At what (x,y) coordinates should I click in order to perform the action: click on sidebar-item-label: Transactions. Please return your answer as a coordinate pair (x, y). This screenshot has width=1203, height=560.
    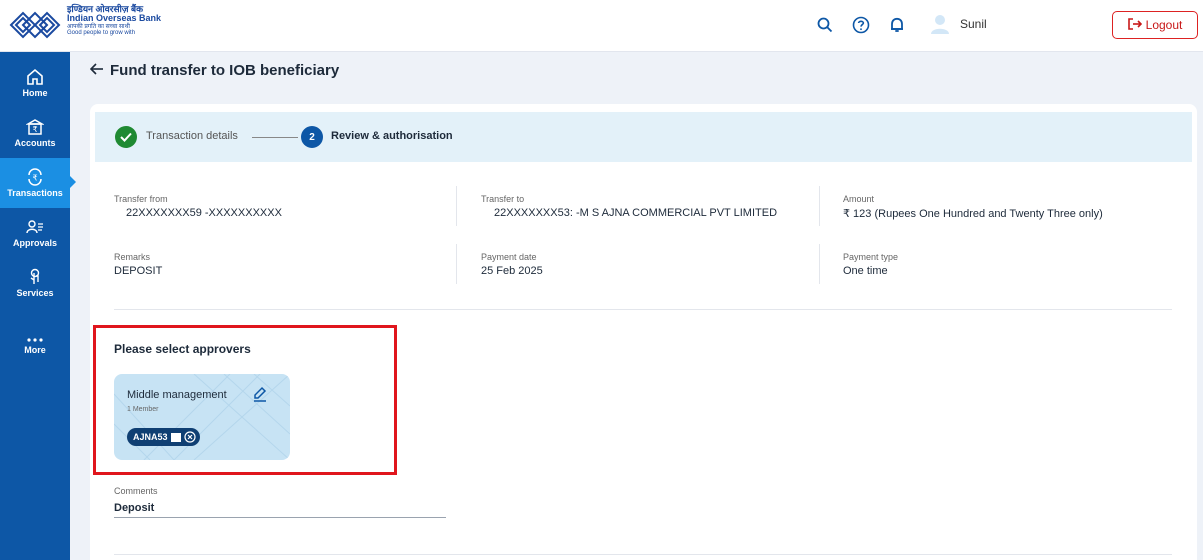
    Looking at the image, I should click on (35, 193).